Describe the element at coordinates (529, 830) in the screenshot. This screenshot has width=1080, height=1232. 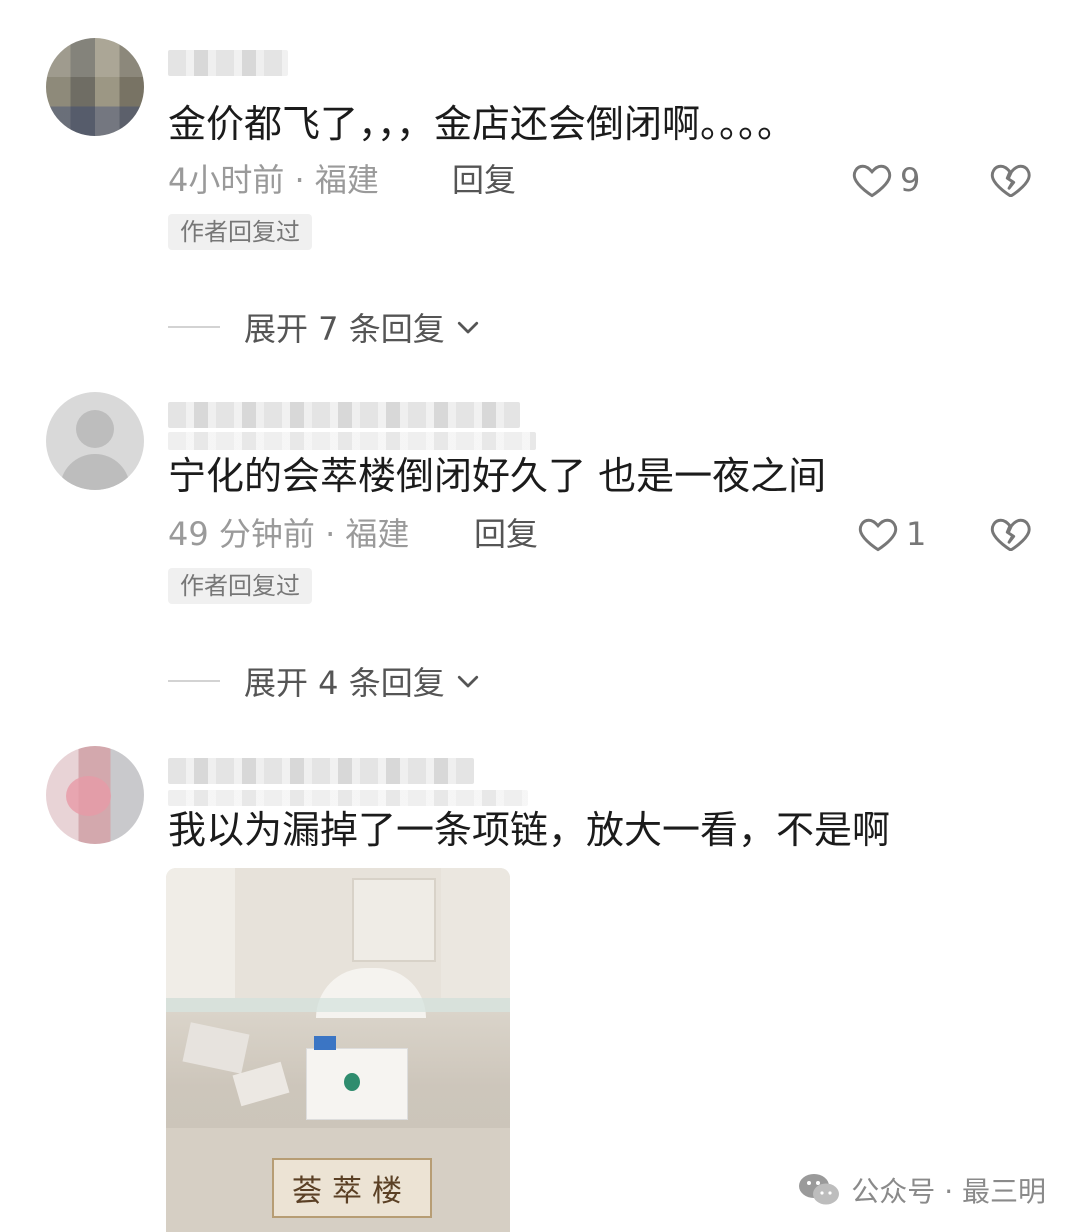
I see `comment-text: 我以为漏掉了一条项链，放大一看，不是啊` at that location.